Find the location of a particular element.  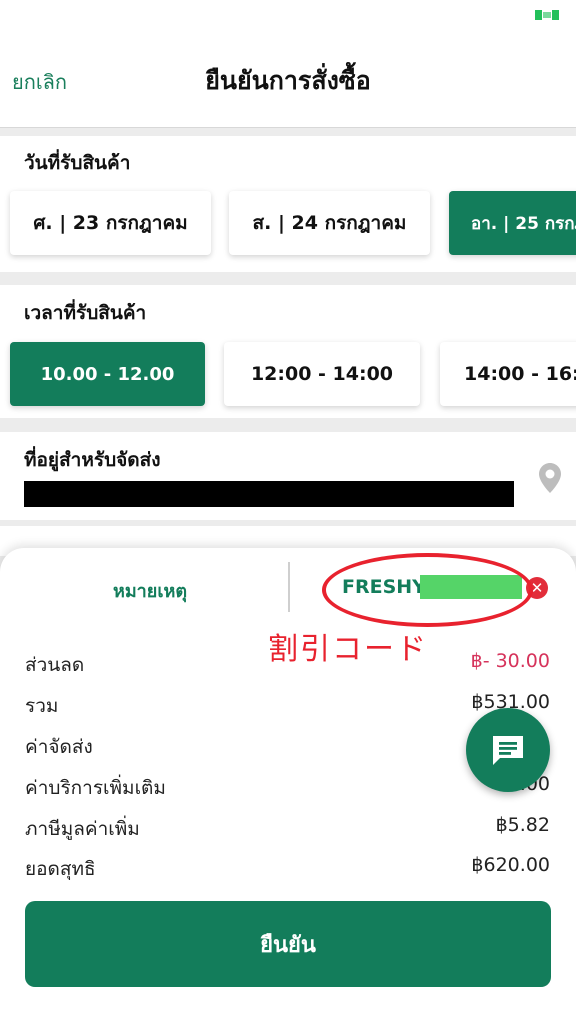

location-pin-icon is located at coordinates (550, 478).